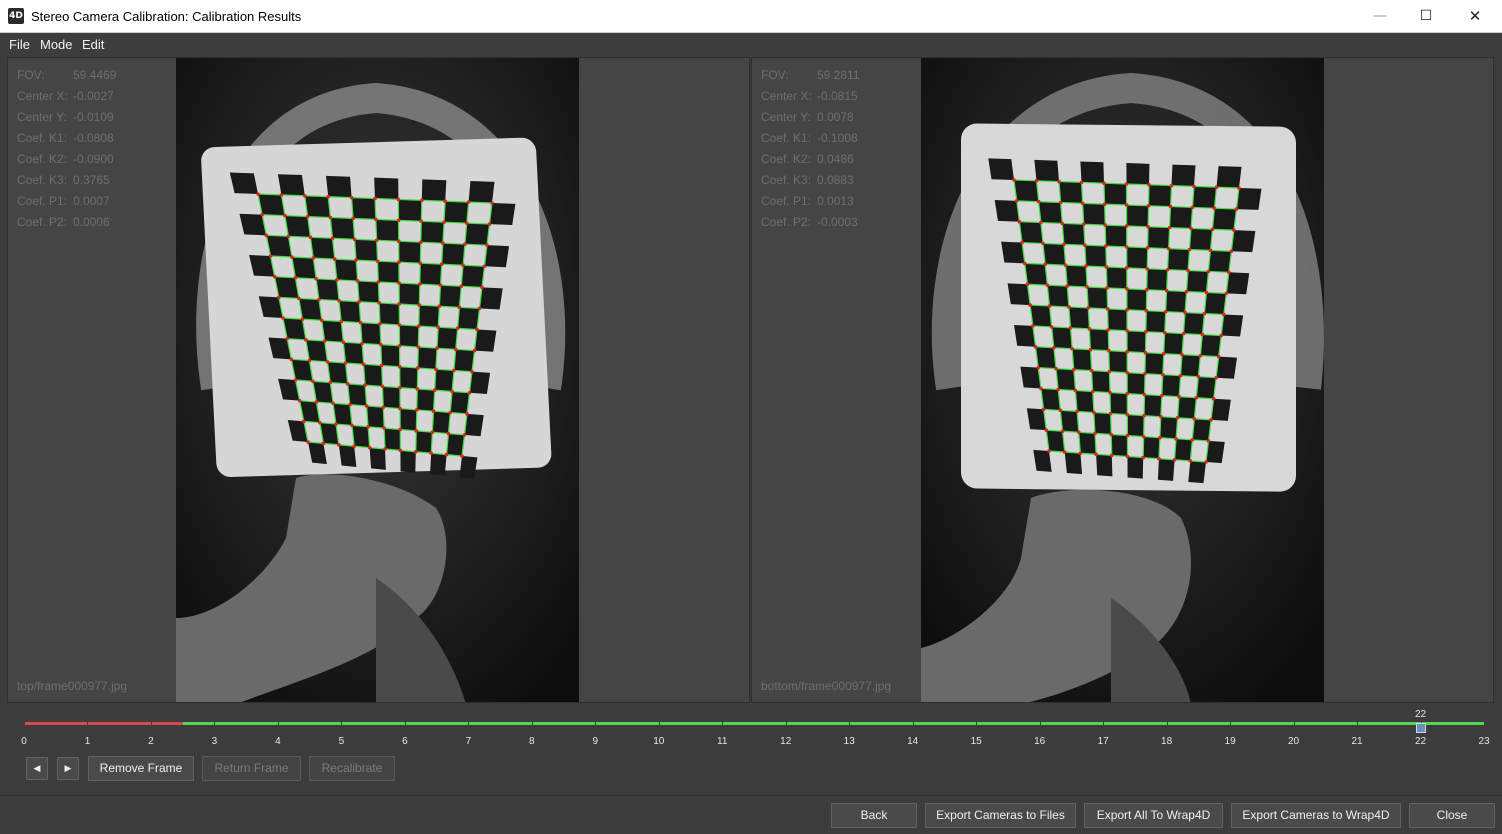 The width and height of the screenshot is (1502, 834). I want to click on param-value: -0.0900, so click(93, 159).